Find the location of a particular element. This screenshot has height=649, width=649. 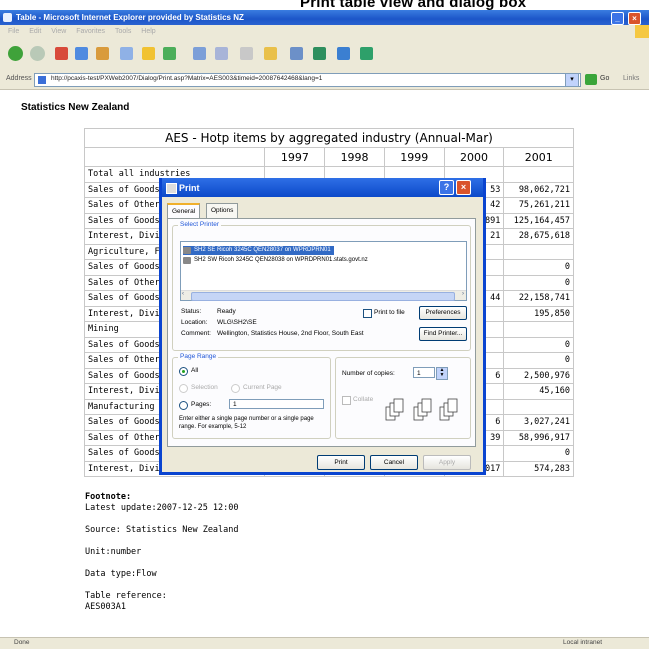

year-header: 2001 is located at coordinates (538, 157).